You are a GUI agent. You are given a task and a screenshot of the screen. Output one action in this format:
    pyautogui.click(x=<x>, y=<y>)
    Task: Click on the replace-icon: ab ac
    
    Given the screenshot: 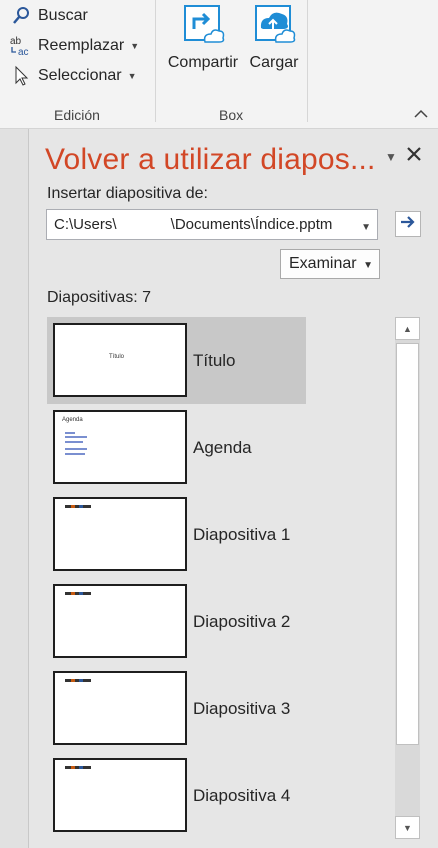 What is the action you would take?
    pyautogui.click(x=21, y=46)
    